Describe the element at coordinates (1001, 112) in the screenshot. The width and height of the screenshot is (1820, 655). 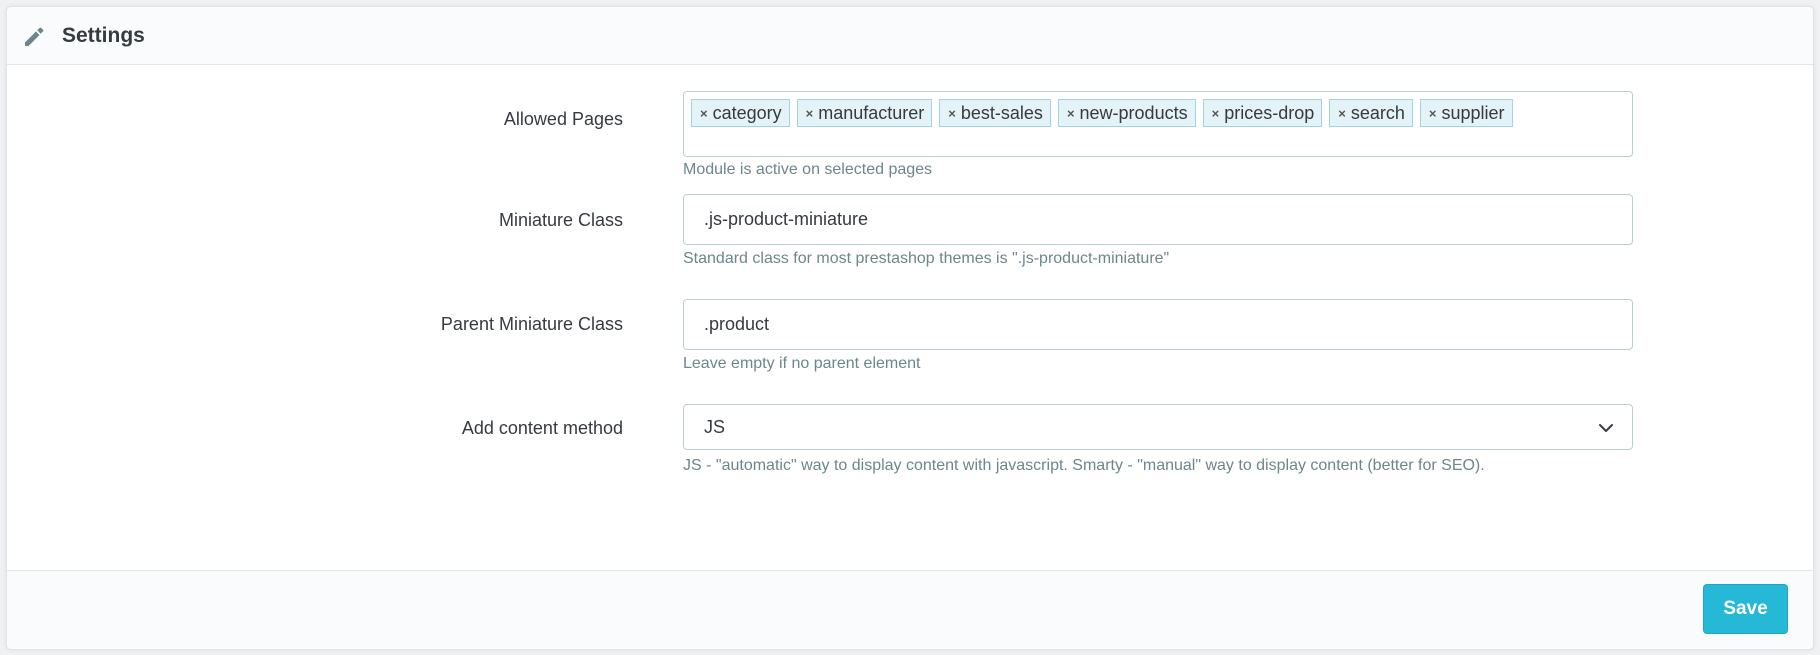
I see `tag-label: best-sales` at that location.